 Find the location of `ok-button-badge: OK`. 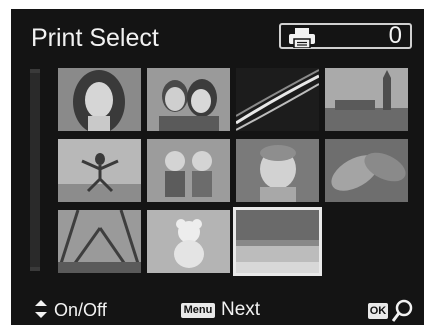

ok-button-badge: OK is located at coordinates (378, 311).